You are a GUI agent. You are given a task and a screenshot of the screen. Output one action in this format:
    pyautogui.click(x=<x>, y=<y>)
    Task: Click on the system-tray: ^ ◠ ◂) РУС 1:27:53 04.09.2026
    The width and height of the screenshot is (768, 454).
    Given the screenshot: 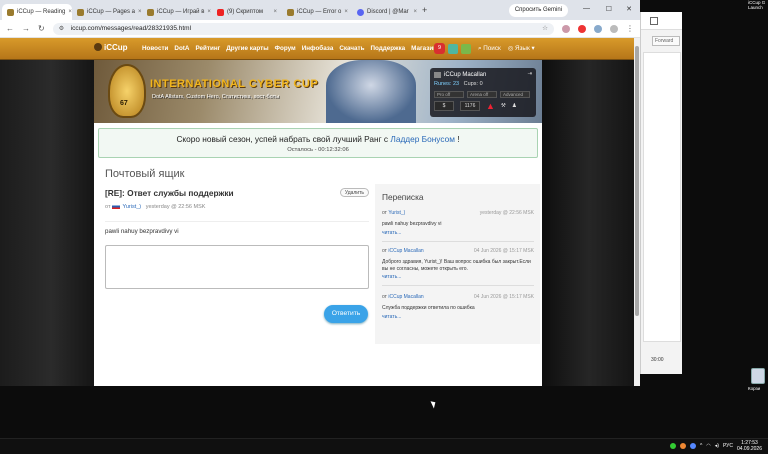 What is the action you would take?
    pyautogui.click(x=716, y=446)
    